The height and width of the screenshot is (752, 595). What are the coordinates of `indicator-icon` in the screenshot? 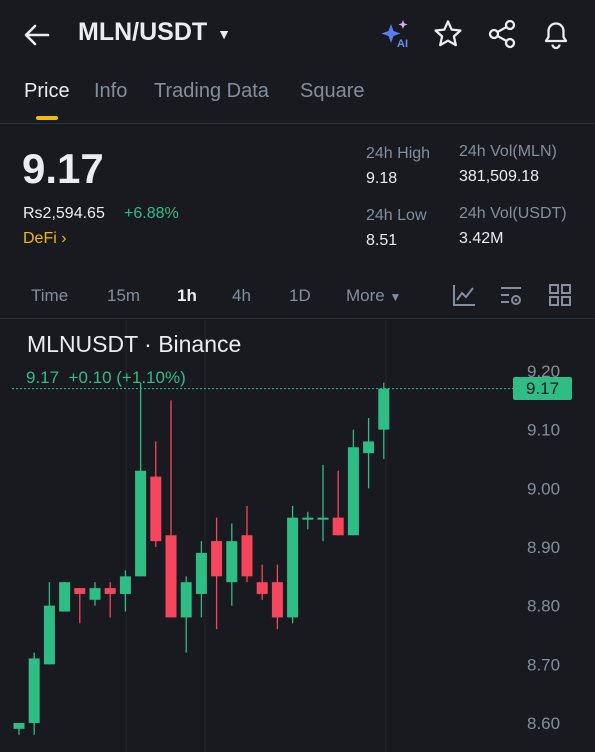 It's located at (464, 295).